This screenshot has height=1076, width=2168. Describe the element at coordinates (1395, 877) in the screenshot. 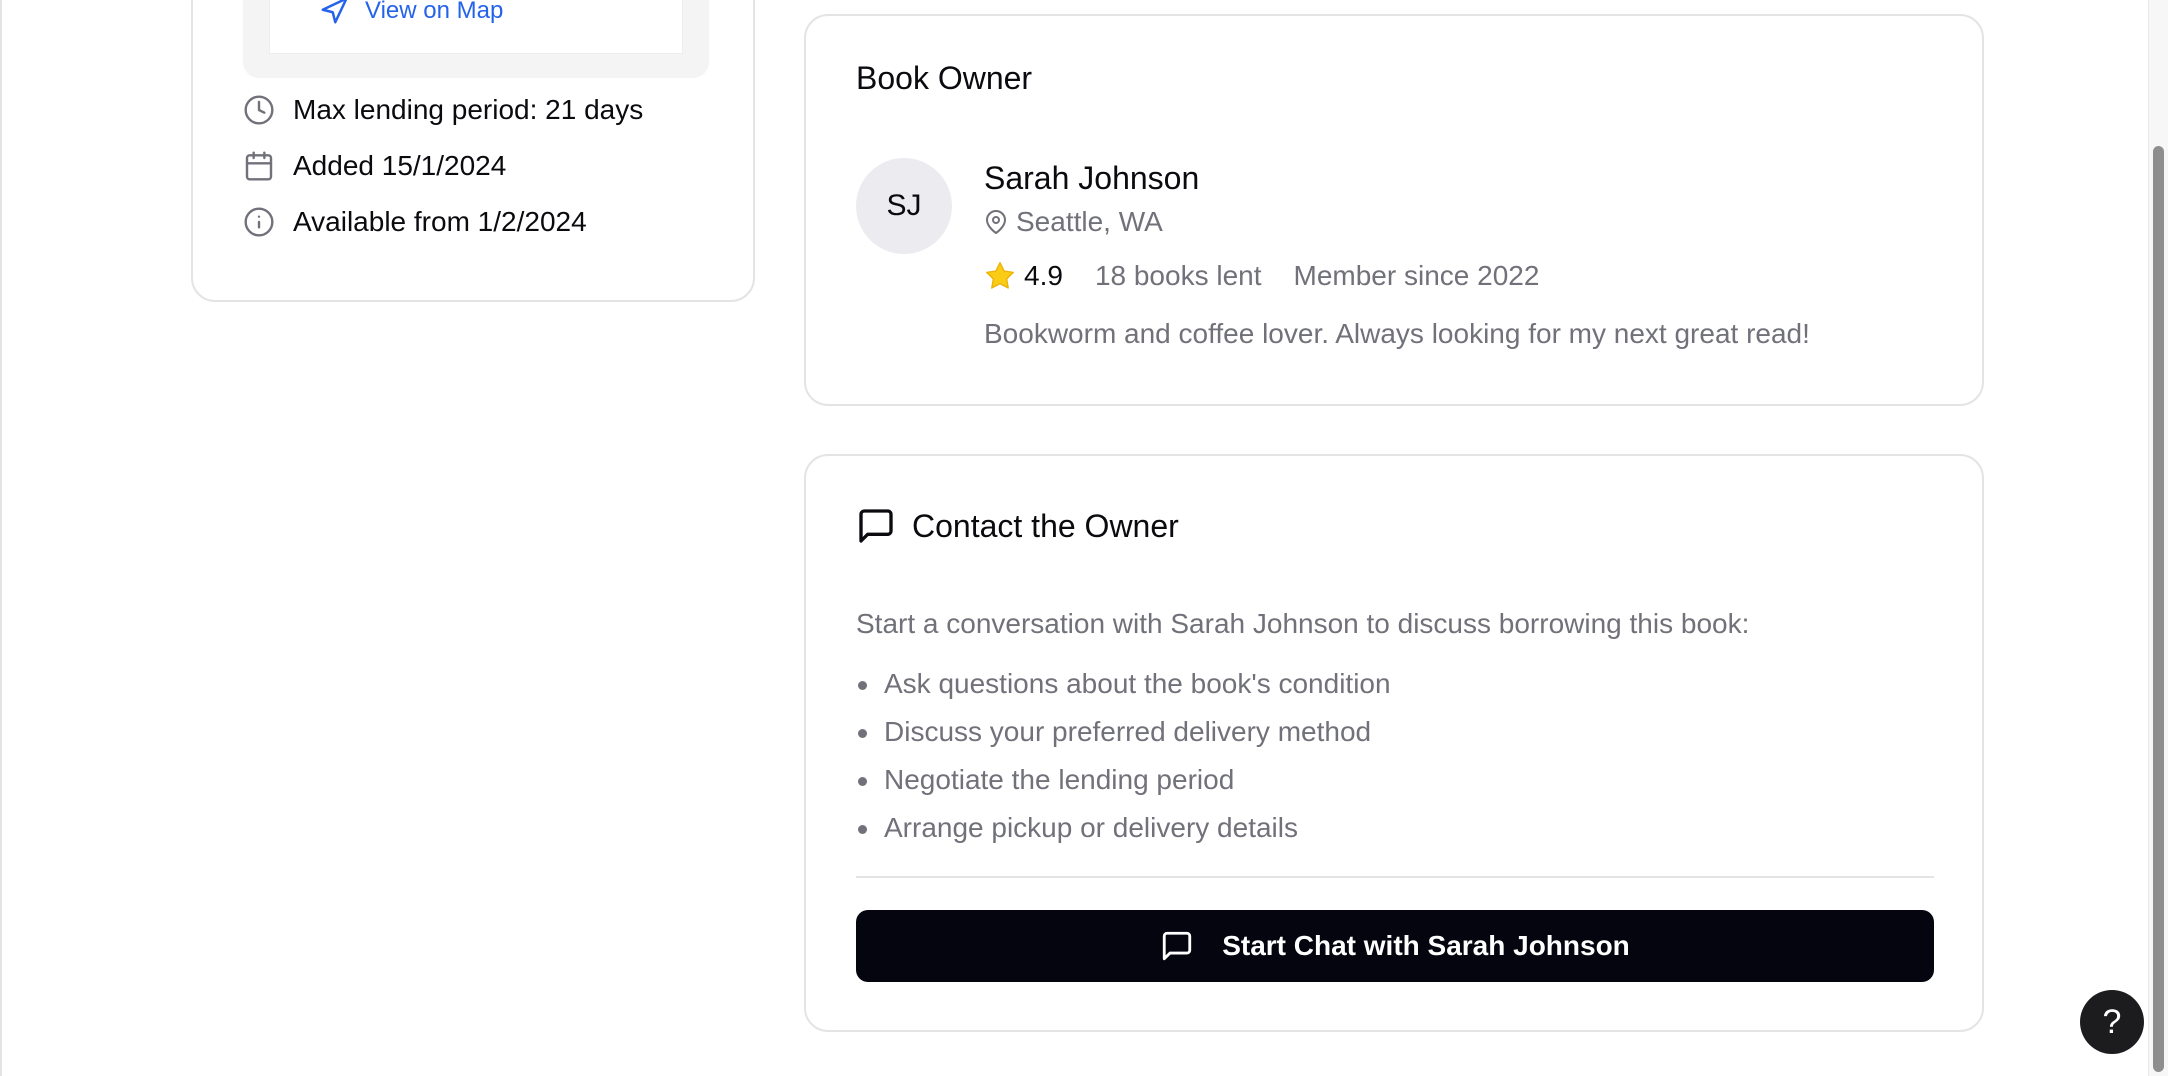

I see `divider` at that location.